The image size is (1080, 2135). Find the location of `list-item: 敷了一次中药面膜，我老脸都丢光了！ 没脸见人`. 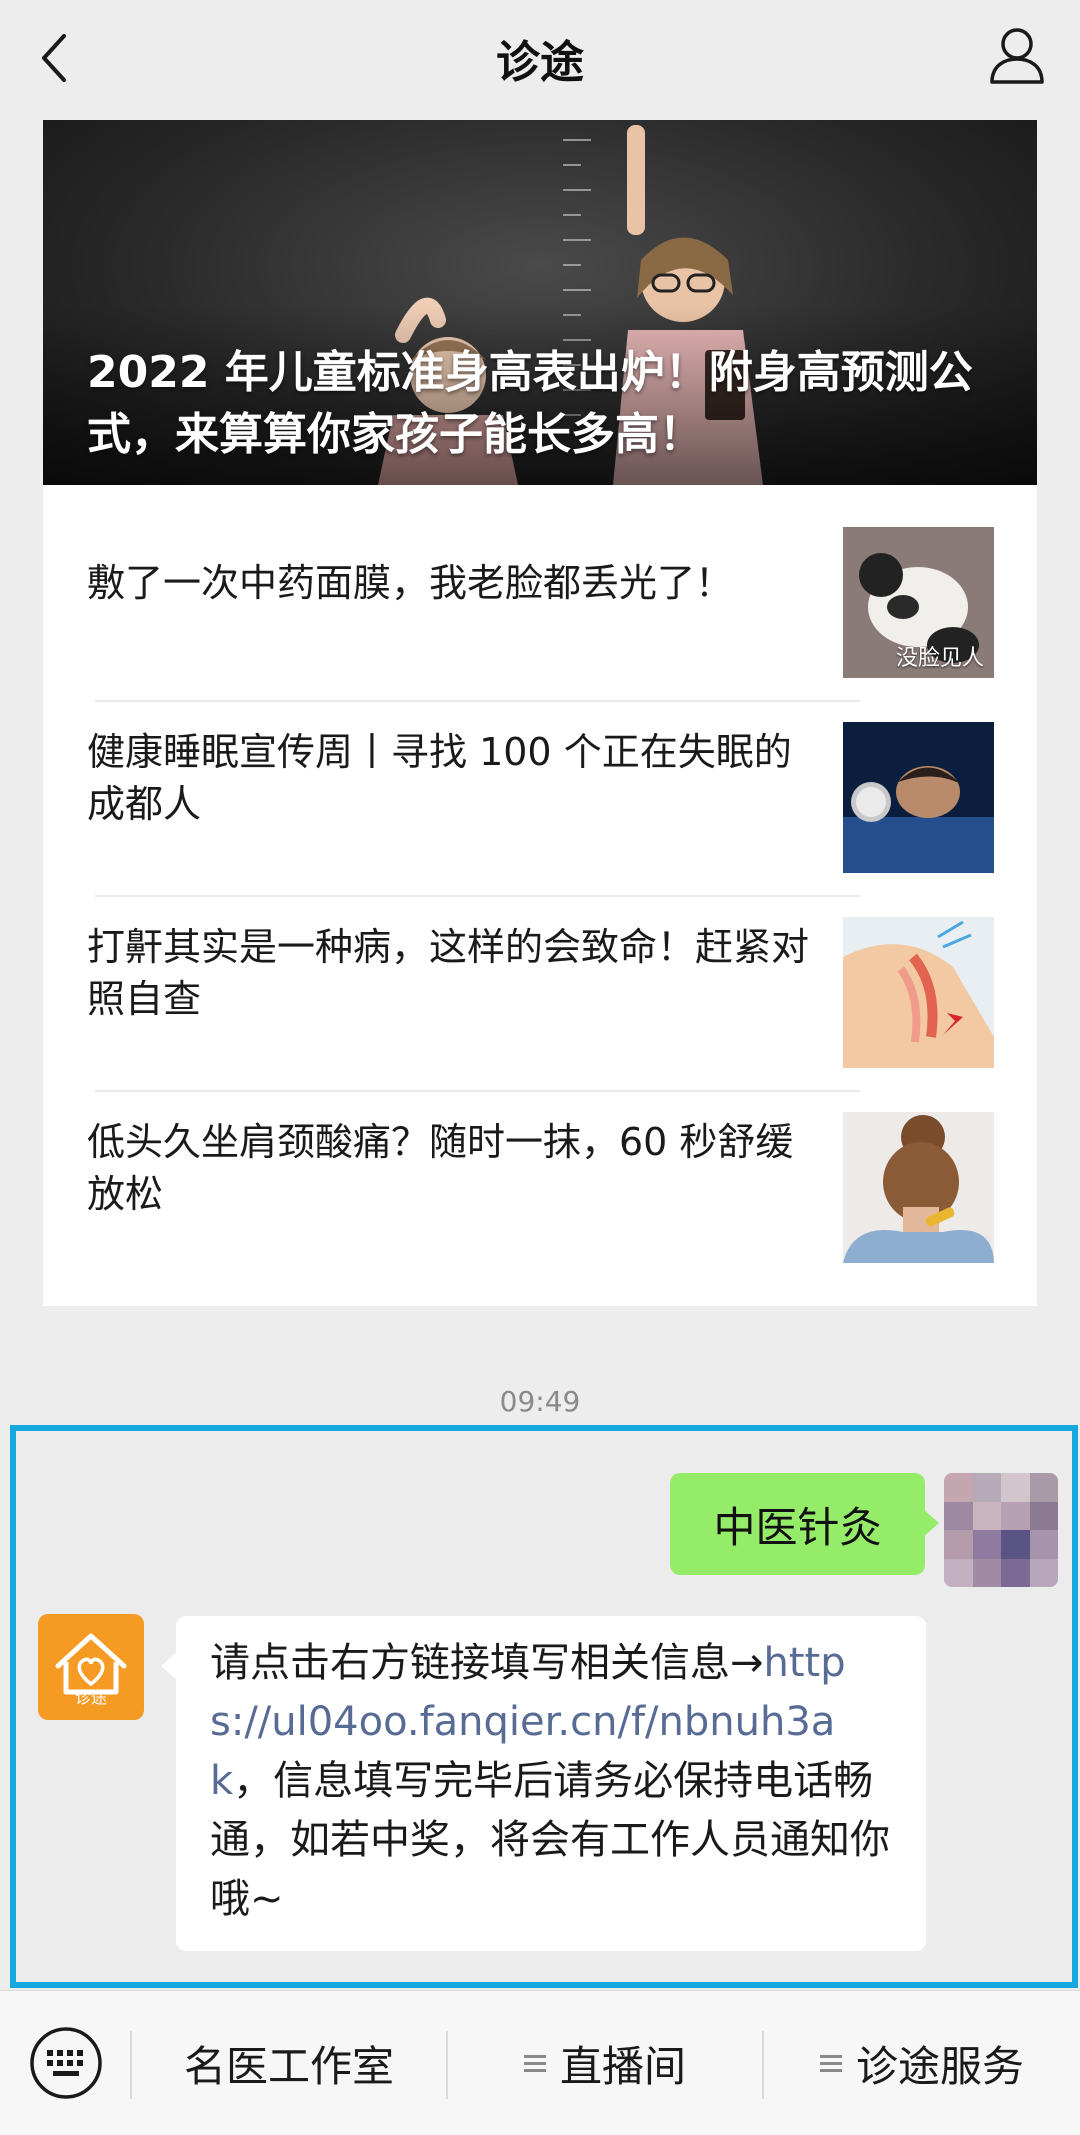

list-item: 敷了一次中药面膜，我老脸都丢光了！ 没脸见人 is located at coordinates (540, 582).